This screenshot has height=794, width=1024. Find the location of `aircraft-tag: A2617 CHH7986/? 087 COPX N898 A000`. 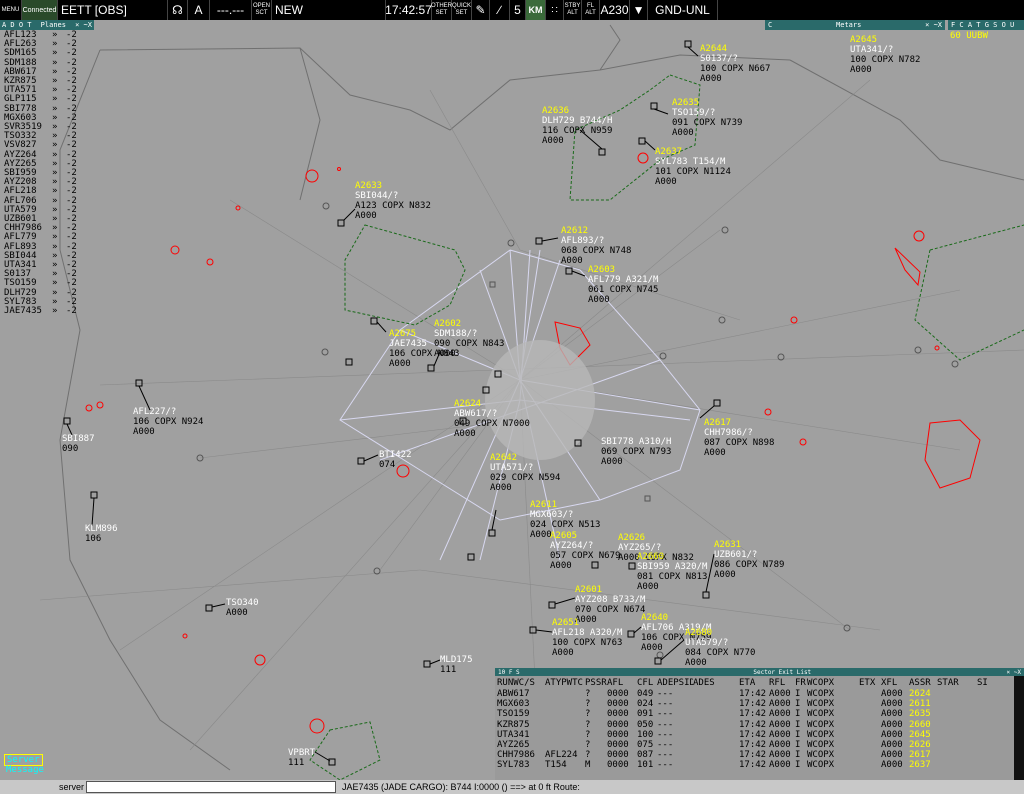

aircraft-tag: A2617 CHH7986/? 087 COPX N898 A000 is located at coordinates (739, 438).